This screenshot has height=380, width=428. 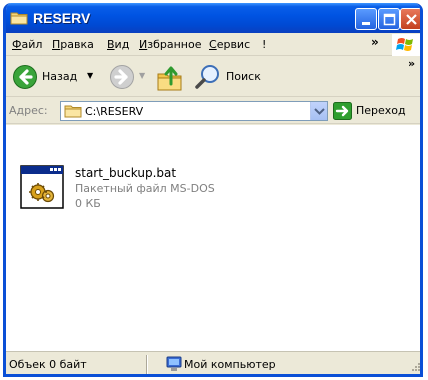 I want to click on folder-up-icon, so click(x=170, y=78).